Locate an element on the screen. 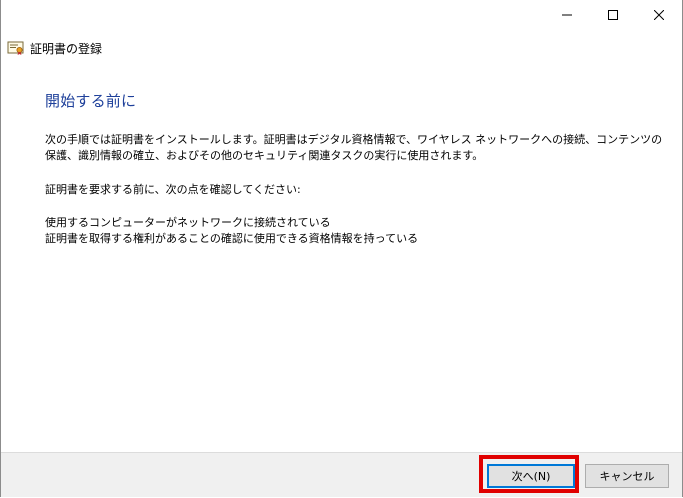 The width and height of the screenshot is (683, 498). prerequisite-intro: 証明書を要求する前に、次の点を確認してください: is located at coordinates (173, 189).